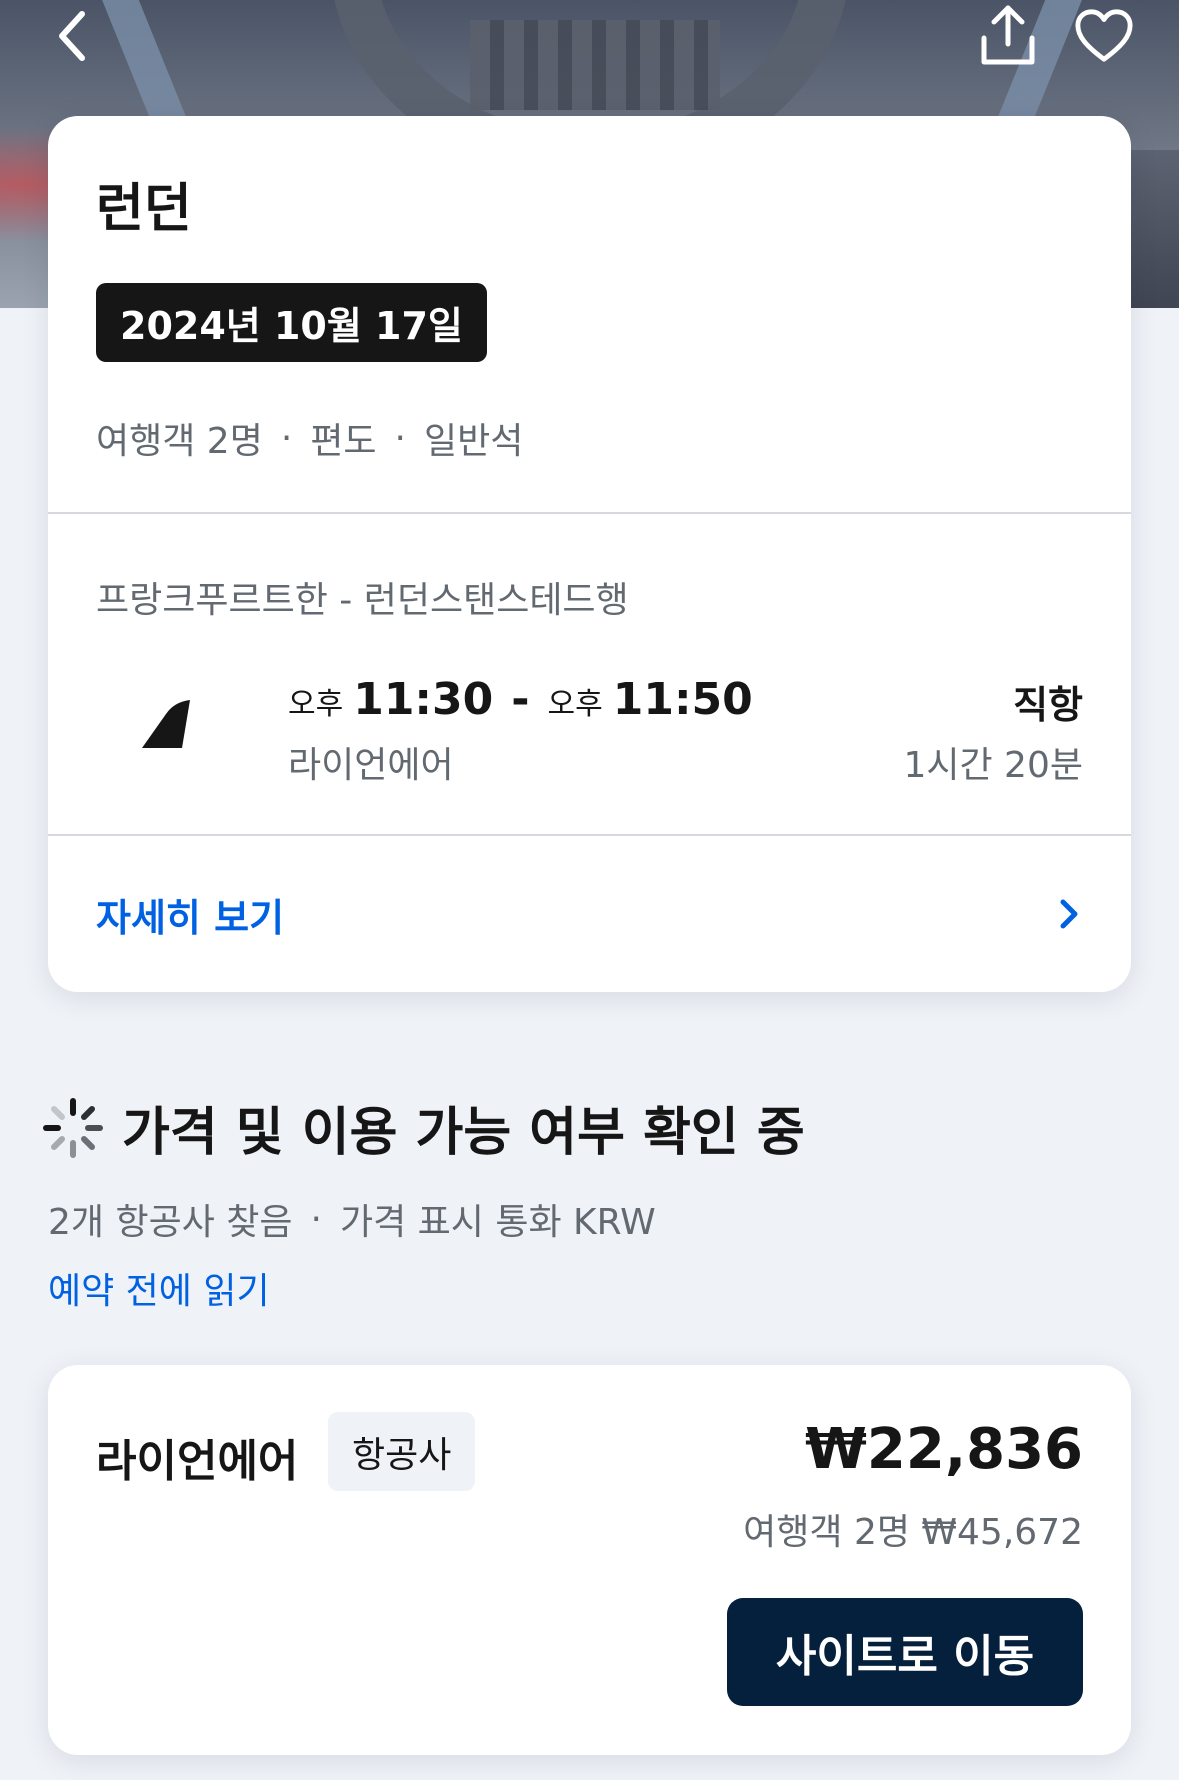 The height and width of the screenshot is (1780, 1179). What do you see at coordinates (589, 513) in the screenshot?
I see `divider` at bounding box center [589, 513].